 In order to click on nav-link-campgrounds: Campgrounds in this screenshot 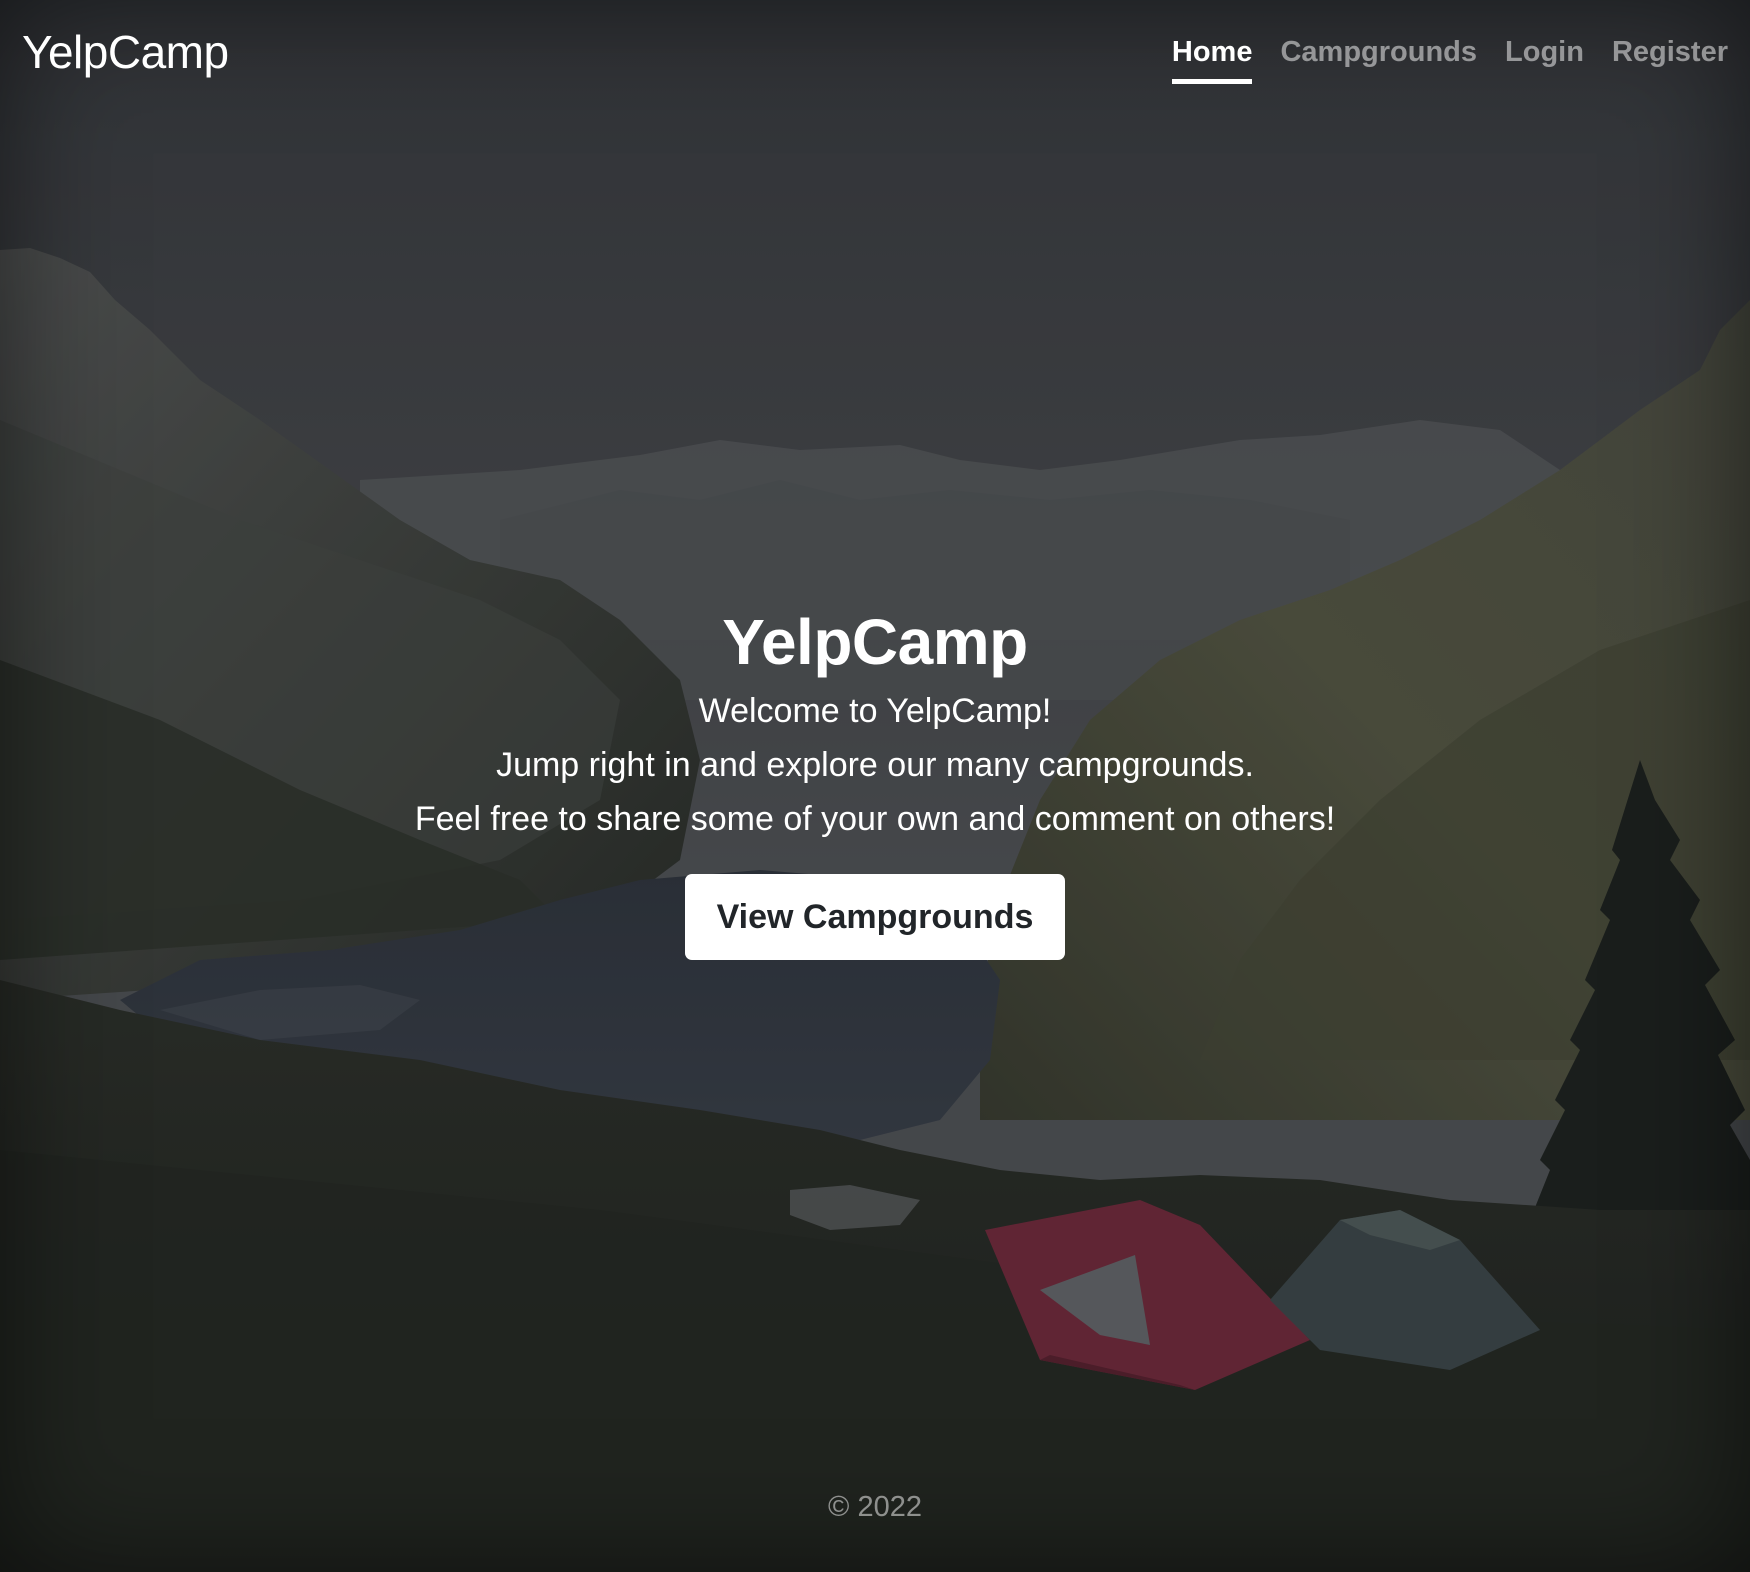, I will do `click(1378, 58)`.